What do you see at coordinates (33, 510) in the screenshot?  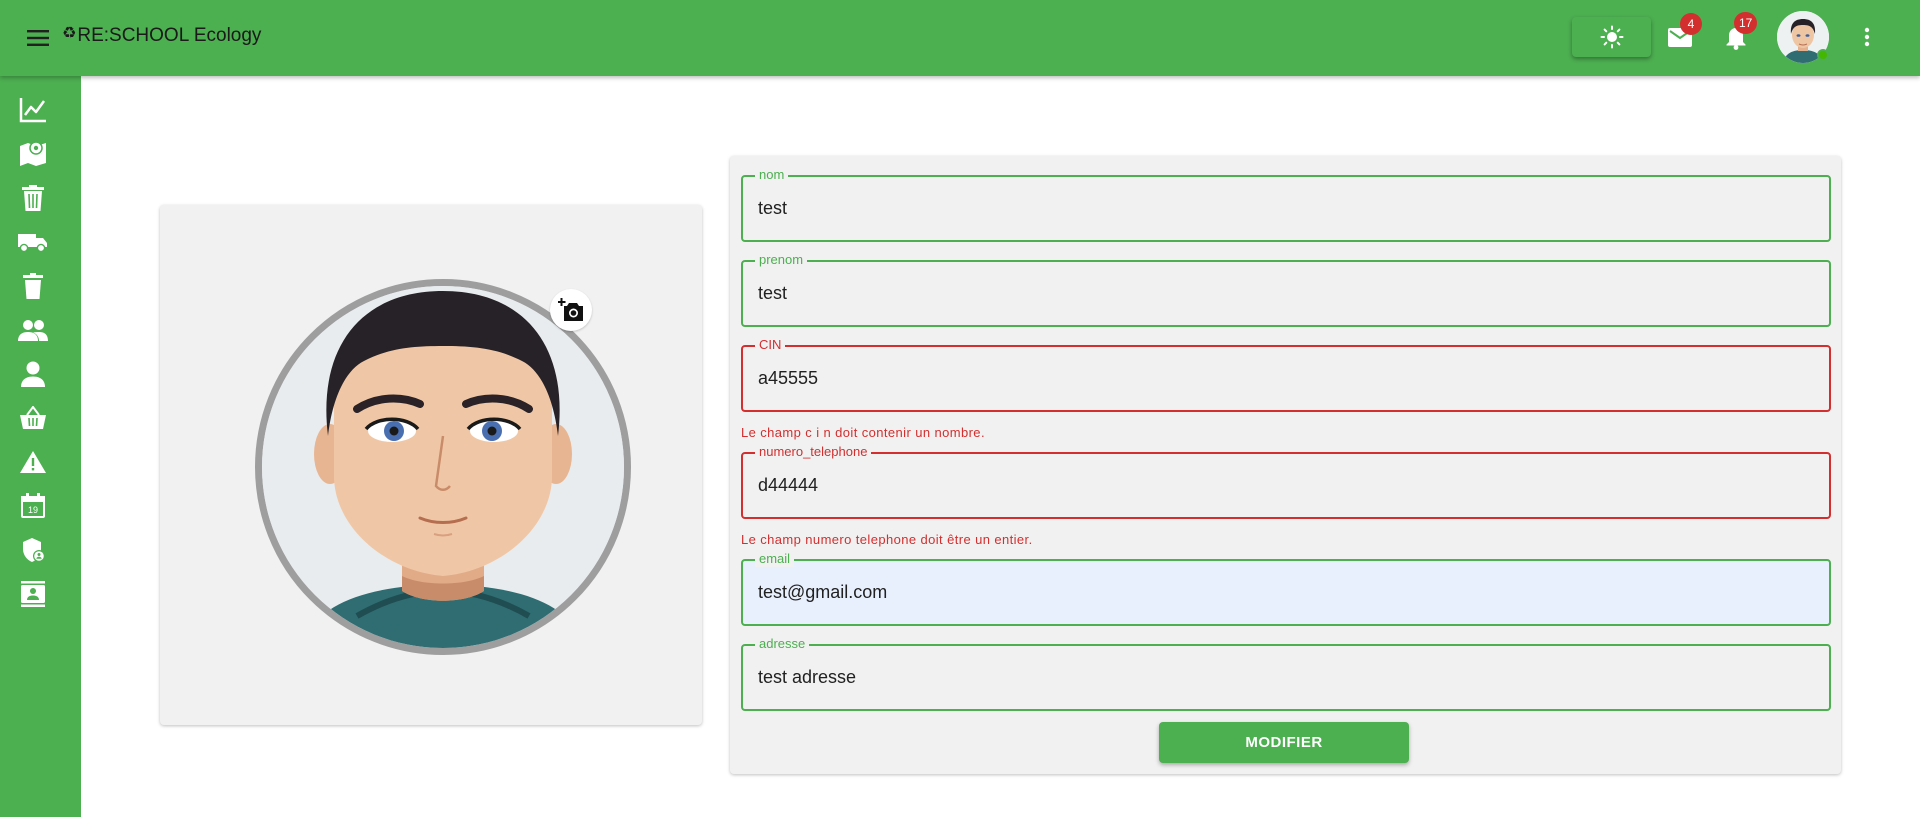 I see `calendar-day-label: 19` at bounding box center [33, 510].